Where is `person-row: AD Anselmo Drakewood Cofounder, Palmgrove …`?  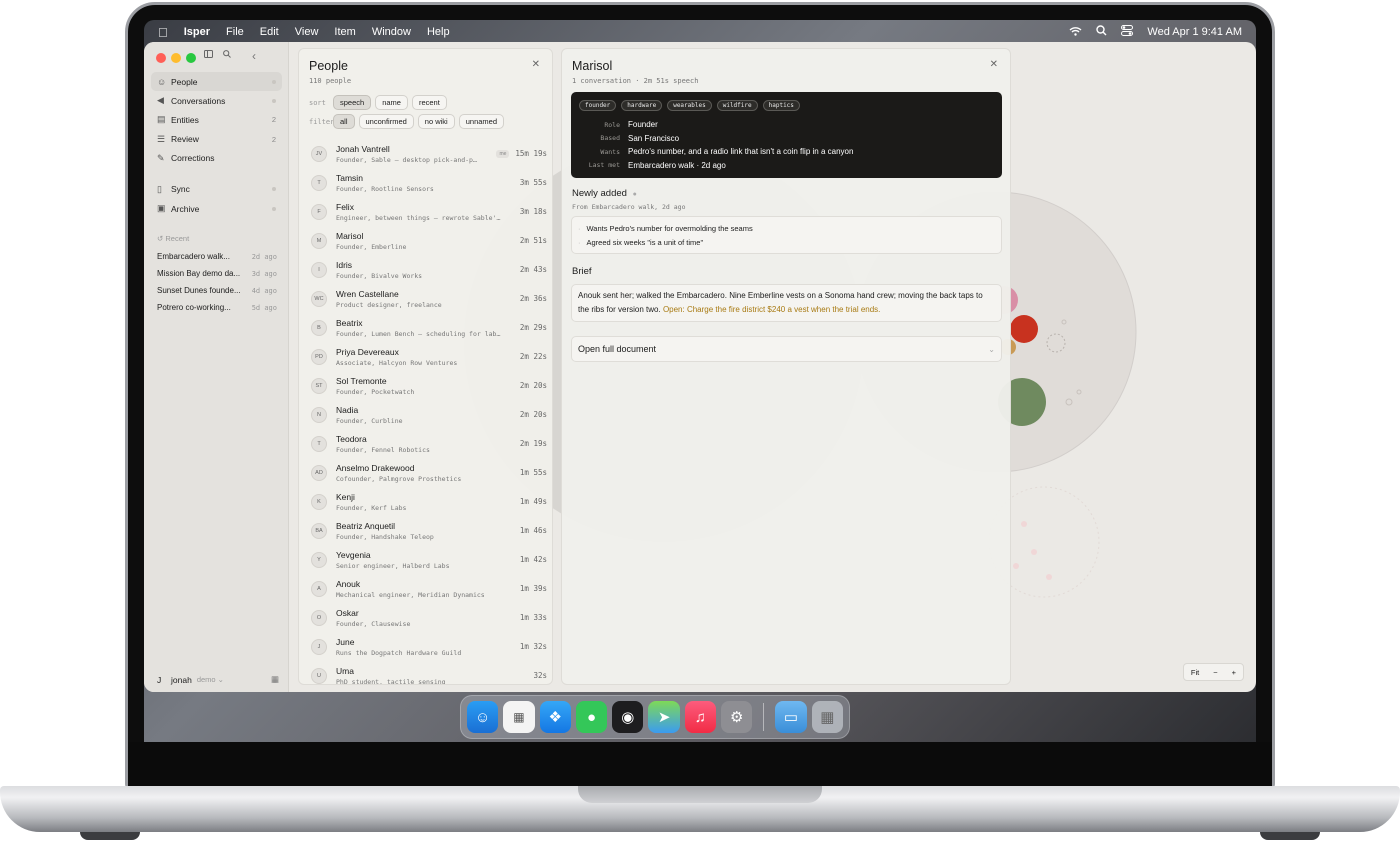
person-row: AD Anselmo Drakewood Cofounder, Palmgrove … is located at coordinates (427, 472).